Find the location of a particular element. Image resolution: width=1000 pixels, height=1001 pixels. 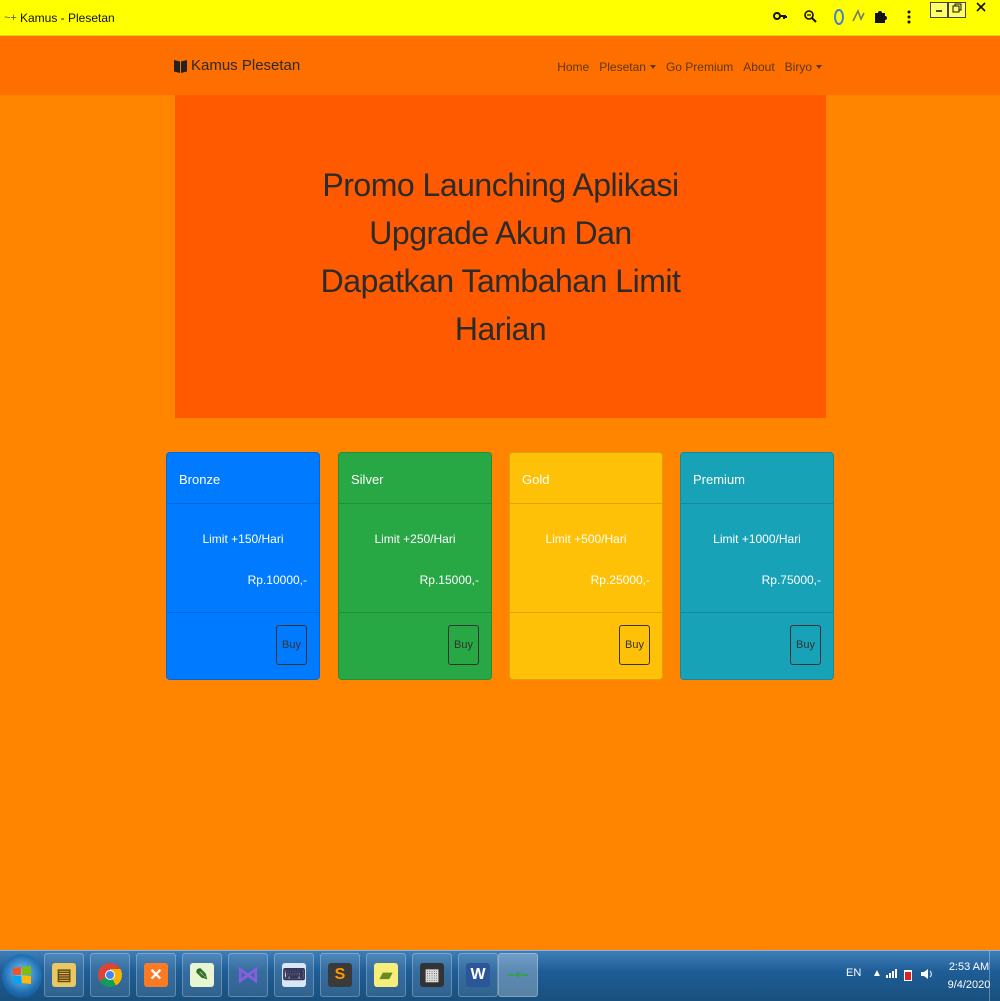

nav-plesetan-label: Plesetan is located at coordinates (622, 67).